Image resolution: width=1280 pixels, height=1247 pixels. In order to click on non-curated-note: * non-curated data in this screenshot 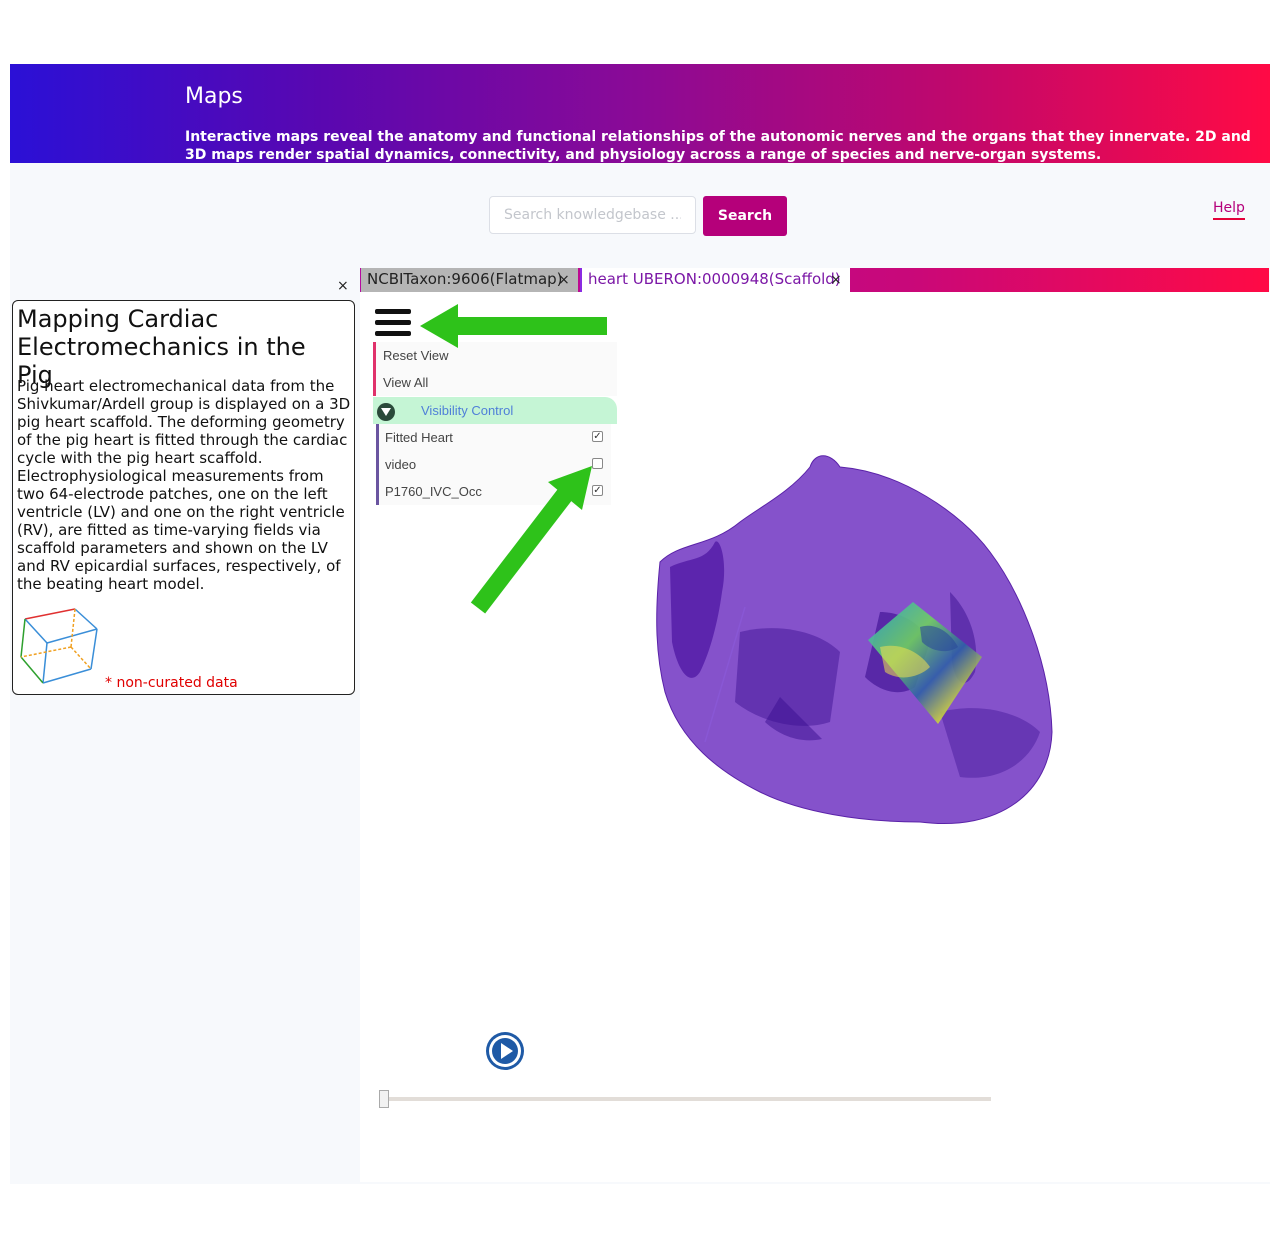, I will do `click(171, 683)`.